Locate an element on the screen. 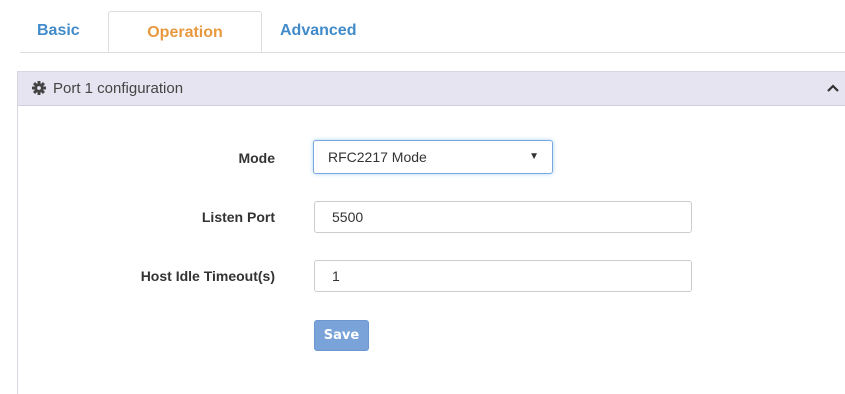 This screenshot has height=394, width=845. mode-label: Mode is located at coordinates (256, 158).